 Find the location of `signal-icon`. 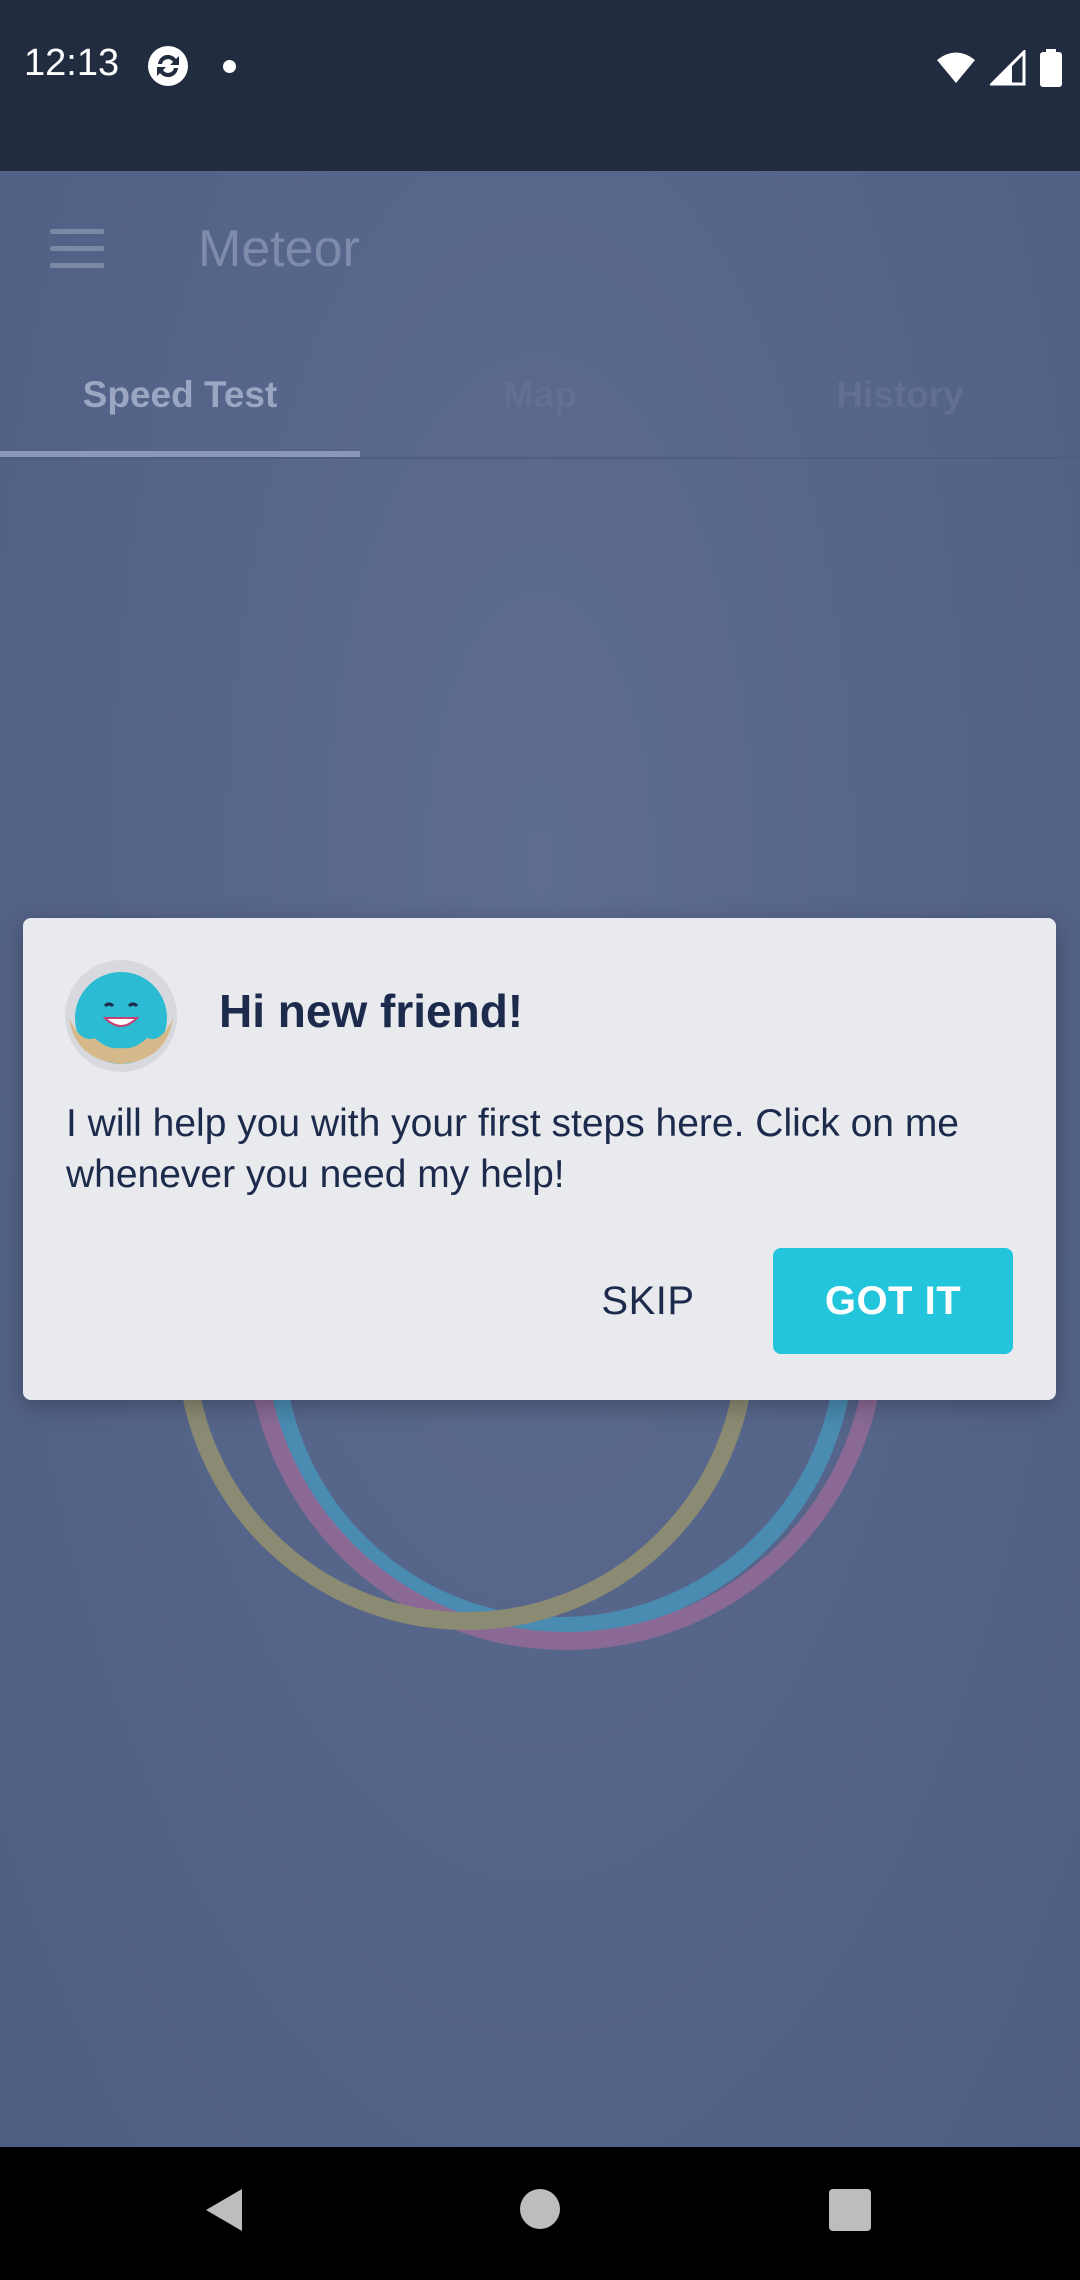

signal-icon is located at coordinates (1008, 68).